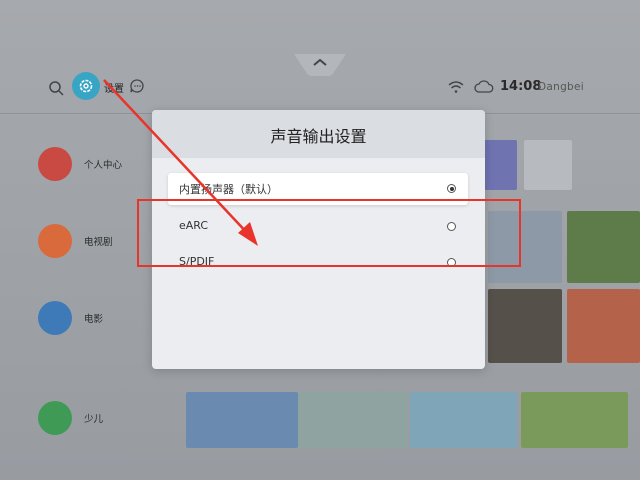 Image resolution: width=640 pixels, height=480 pixels. What do you see at coordinates (137, 86) in the screenshot?
I see `message-icon` at bounding box center [137, 86].